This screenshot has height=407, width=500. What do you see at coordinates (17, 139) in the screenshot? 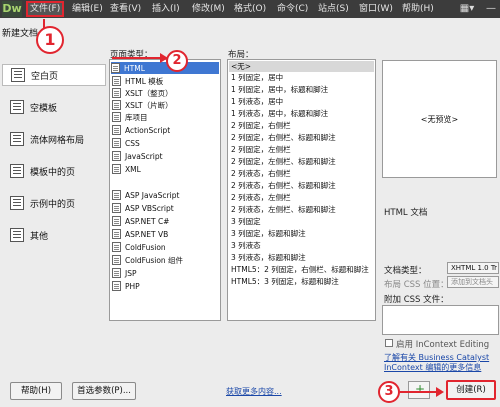
I see `fluid-grid-icon` at bounding box center [17, 139].